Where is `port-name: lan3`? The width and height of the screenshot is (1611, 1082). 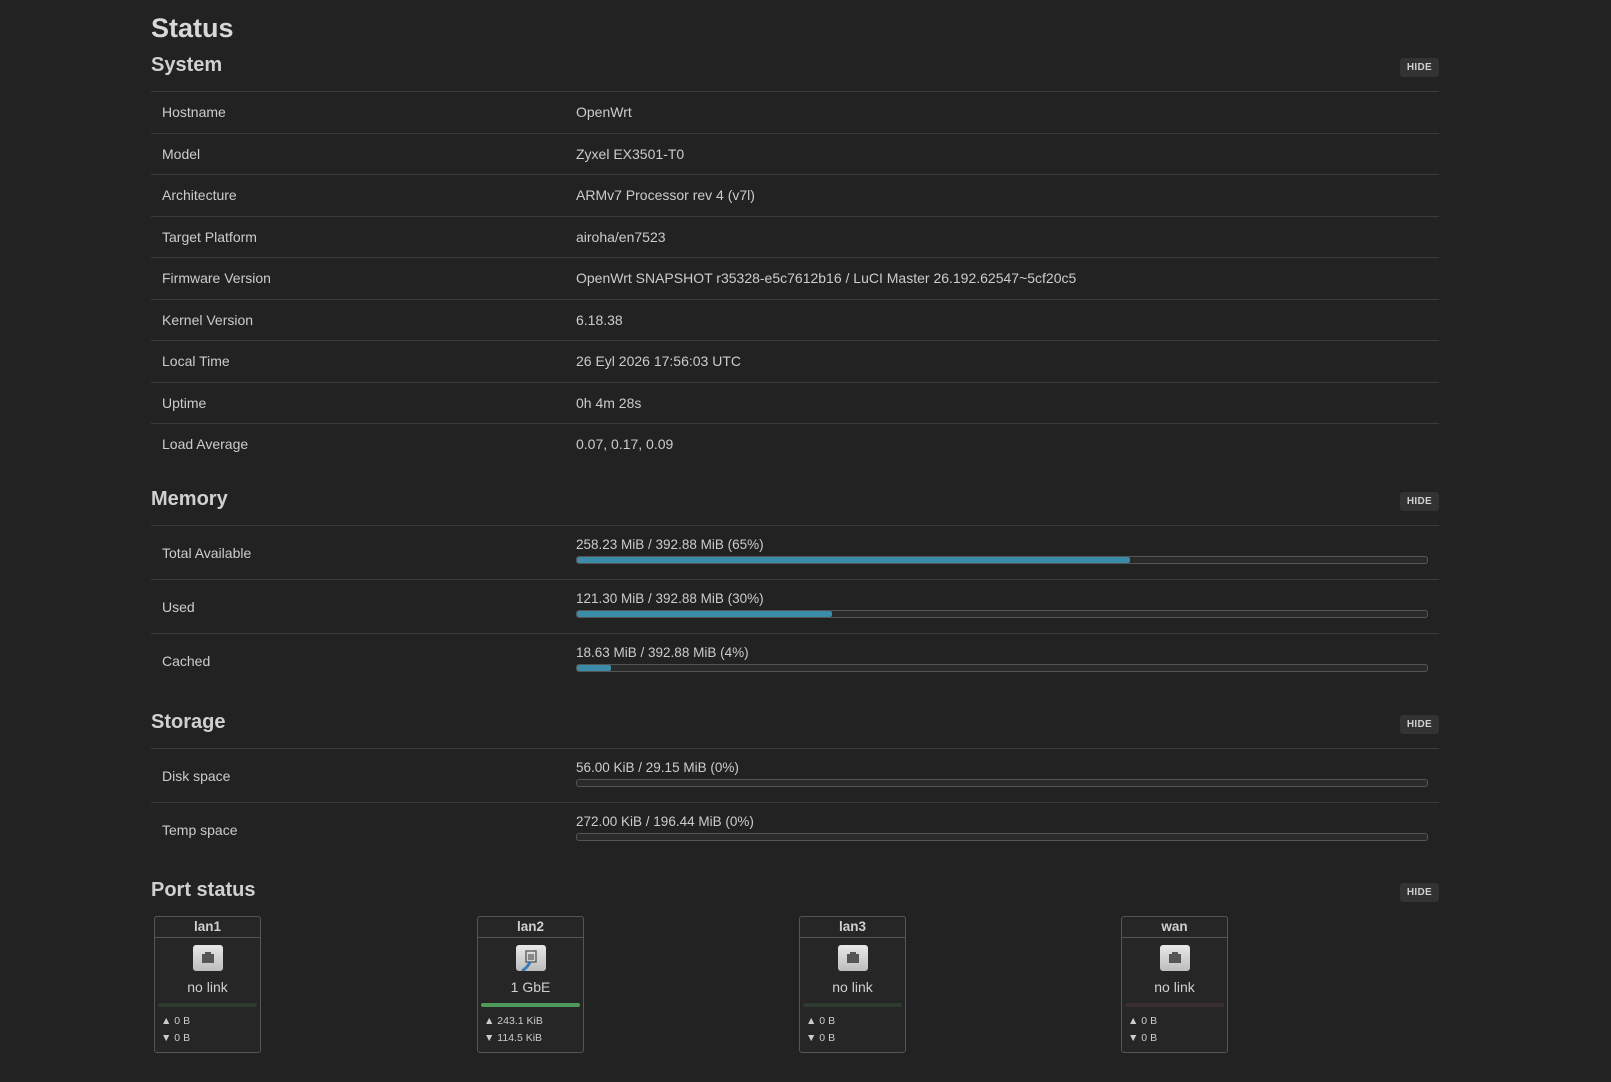 port-name: lan3 is located at coordinates (852, 927).